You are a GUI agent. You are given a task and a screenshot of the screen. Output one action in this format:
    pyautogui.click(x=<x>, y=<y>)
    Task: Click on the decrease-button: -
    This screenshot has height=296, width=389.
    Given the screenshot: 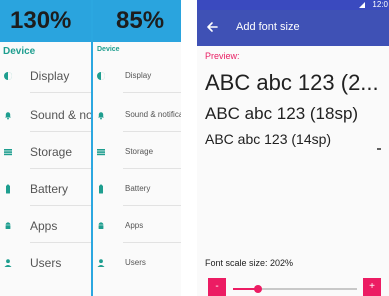 What is the action you would take?
    pyautogui.click(x=217, y=287)
    